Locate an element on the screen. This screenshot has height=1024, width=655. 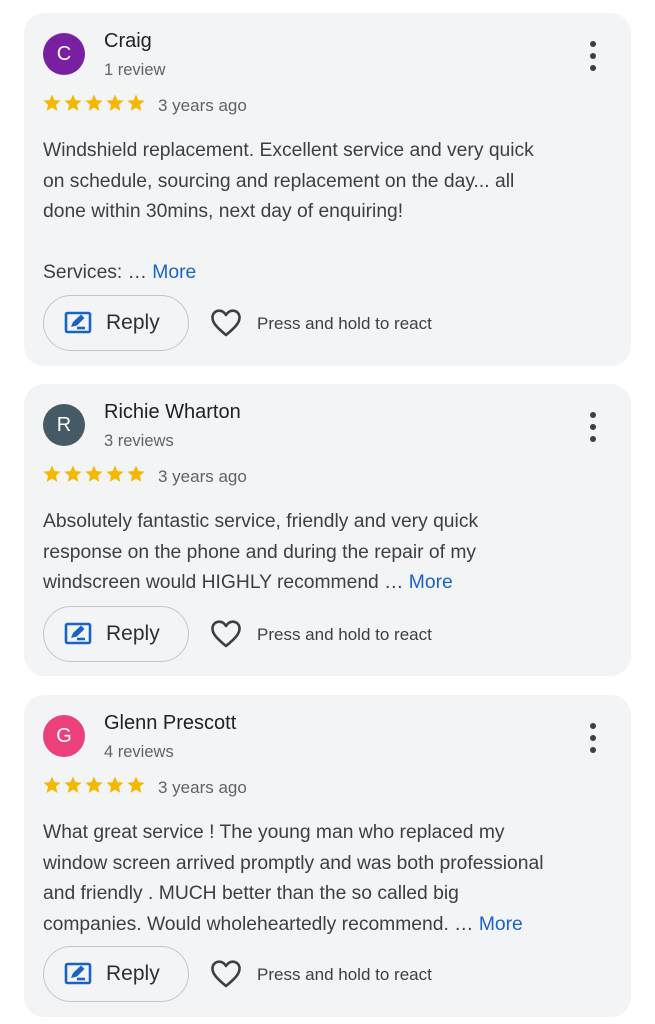
reviewer-name: Craig is located at coordinates (128, 41).